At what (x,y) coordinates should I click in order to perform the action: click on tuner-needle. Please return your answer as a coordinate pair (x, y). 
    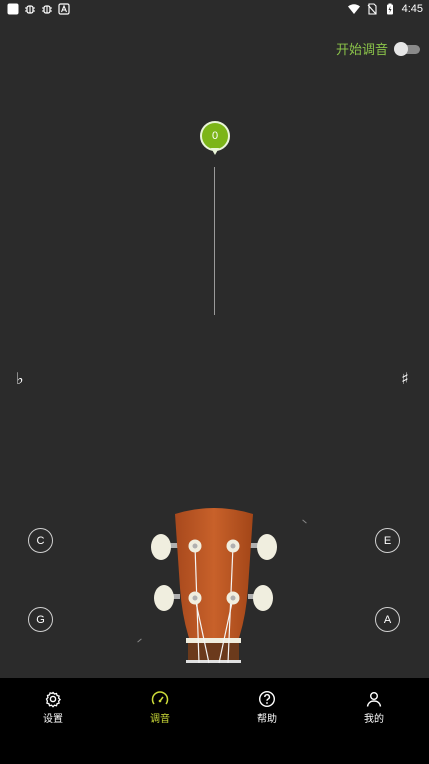
    Looking at the image, I should click on (214, 241).